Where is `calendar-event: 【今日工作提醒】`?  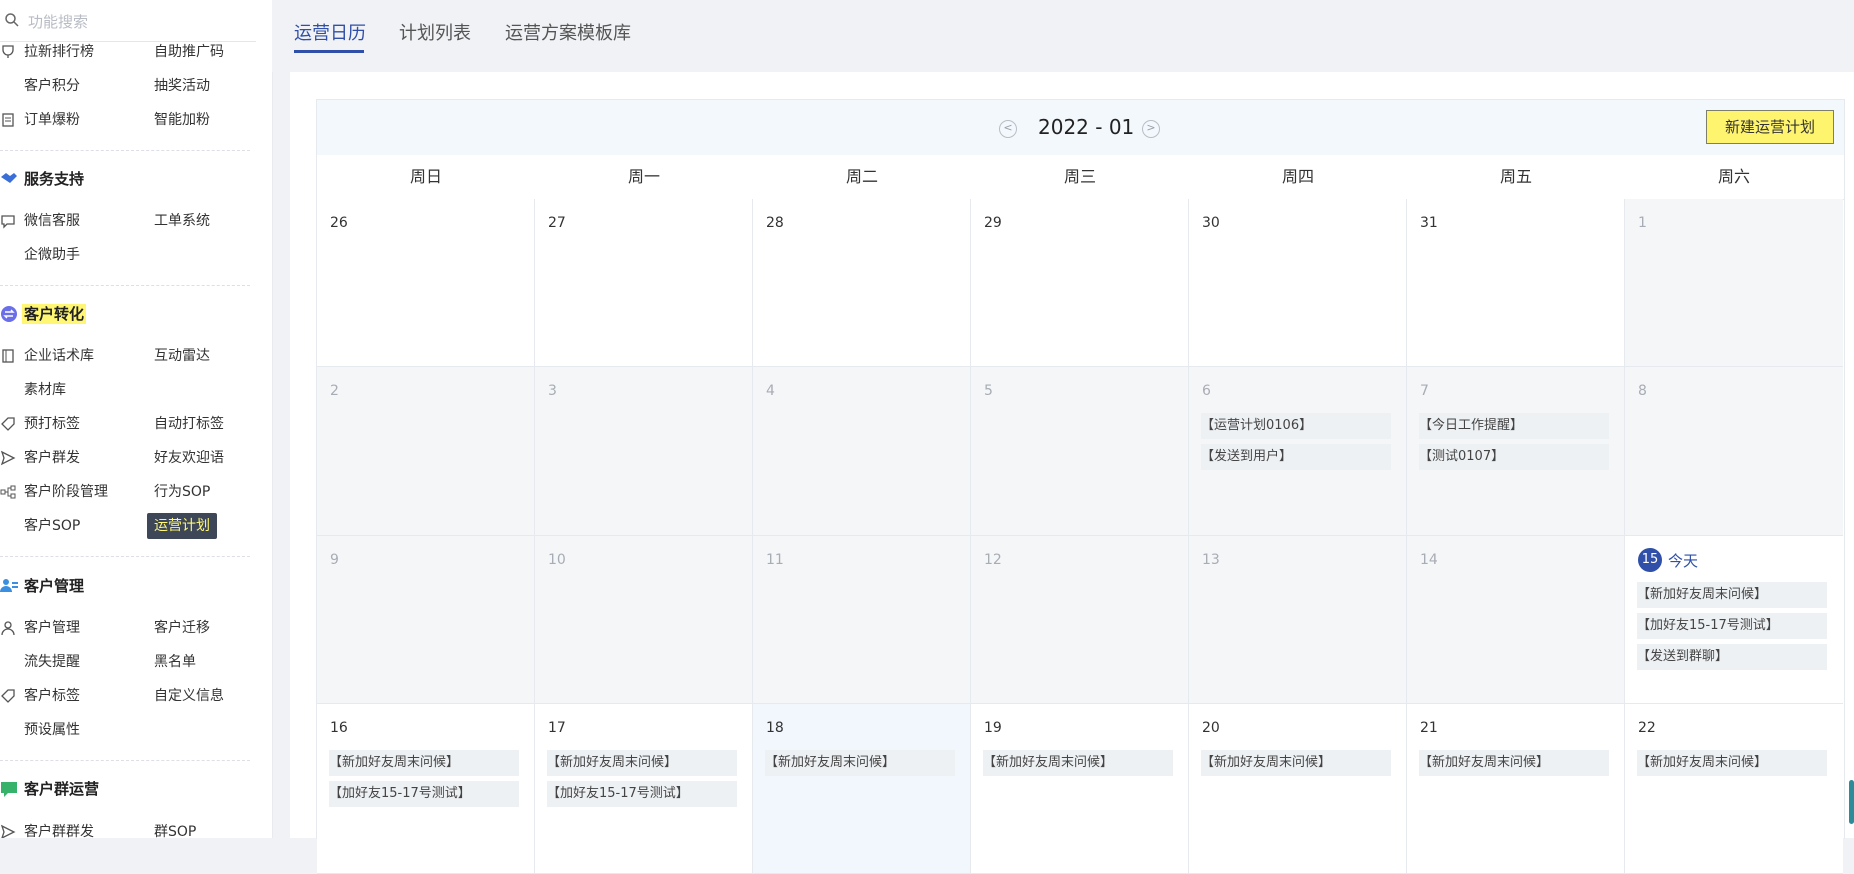
calendar-event: 【今日工作提醒】 is located at coordinates (1514, 426).